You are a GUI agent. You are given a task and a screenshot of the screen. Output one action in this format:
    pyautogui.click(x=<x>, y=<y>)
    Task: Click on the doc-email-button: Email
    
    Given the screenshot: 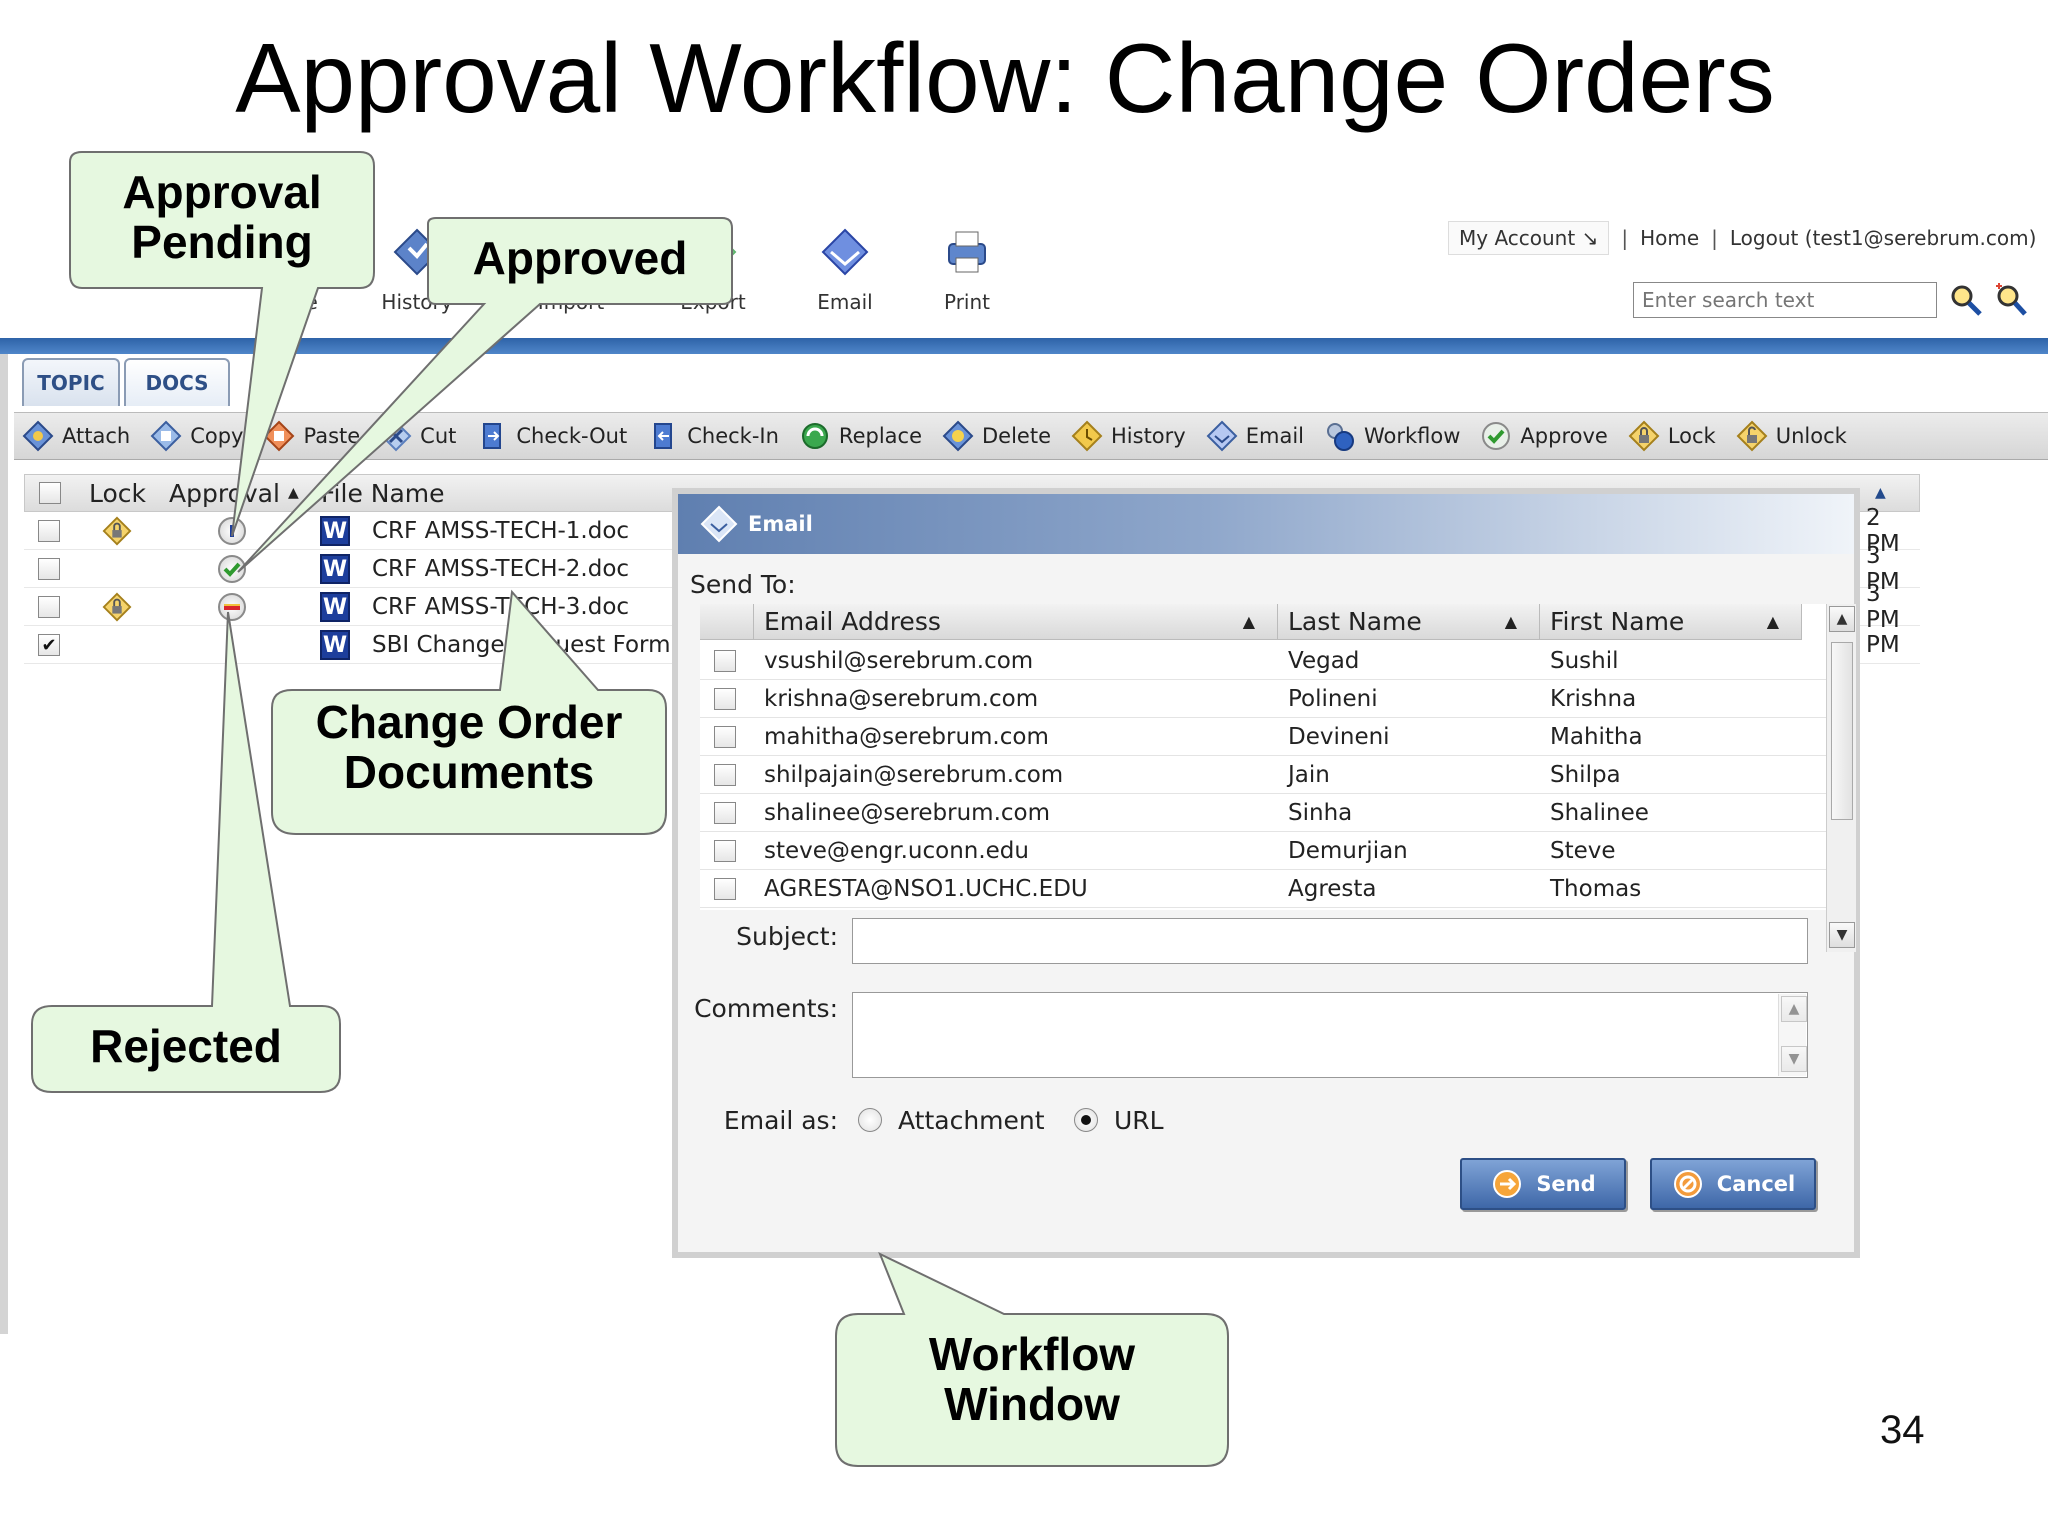 What is the action you would take?
    pyautogui.click(x=1255, y=436)
    